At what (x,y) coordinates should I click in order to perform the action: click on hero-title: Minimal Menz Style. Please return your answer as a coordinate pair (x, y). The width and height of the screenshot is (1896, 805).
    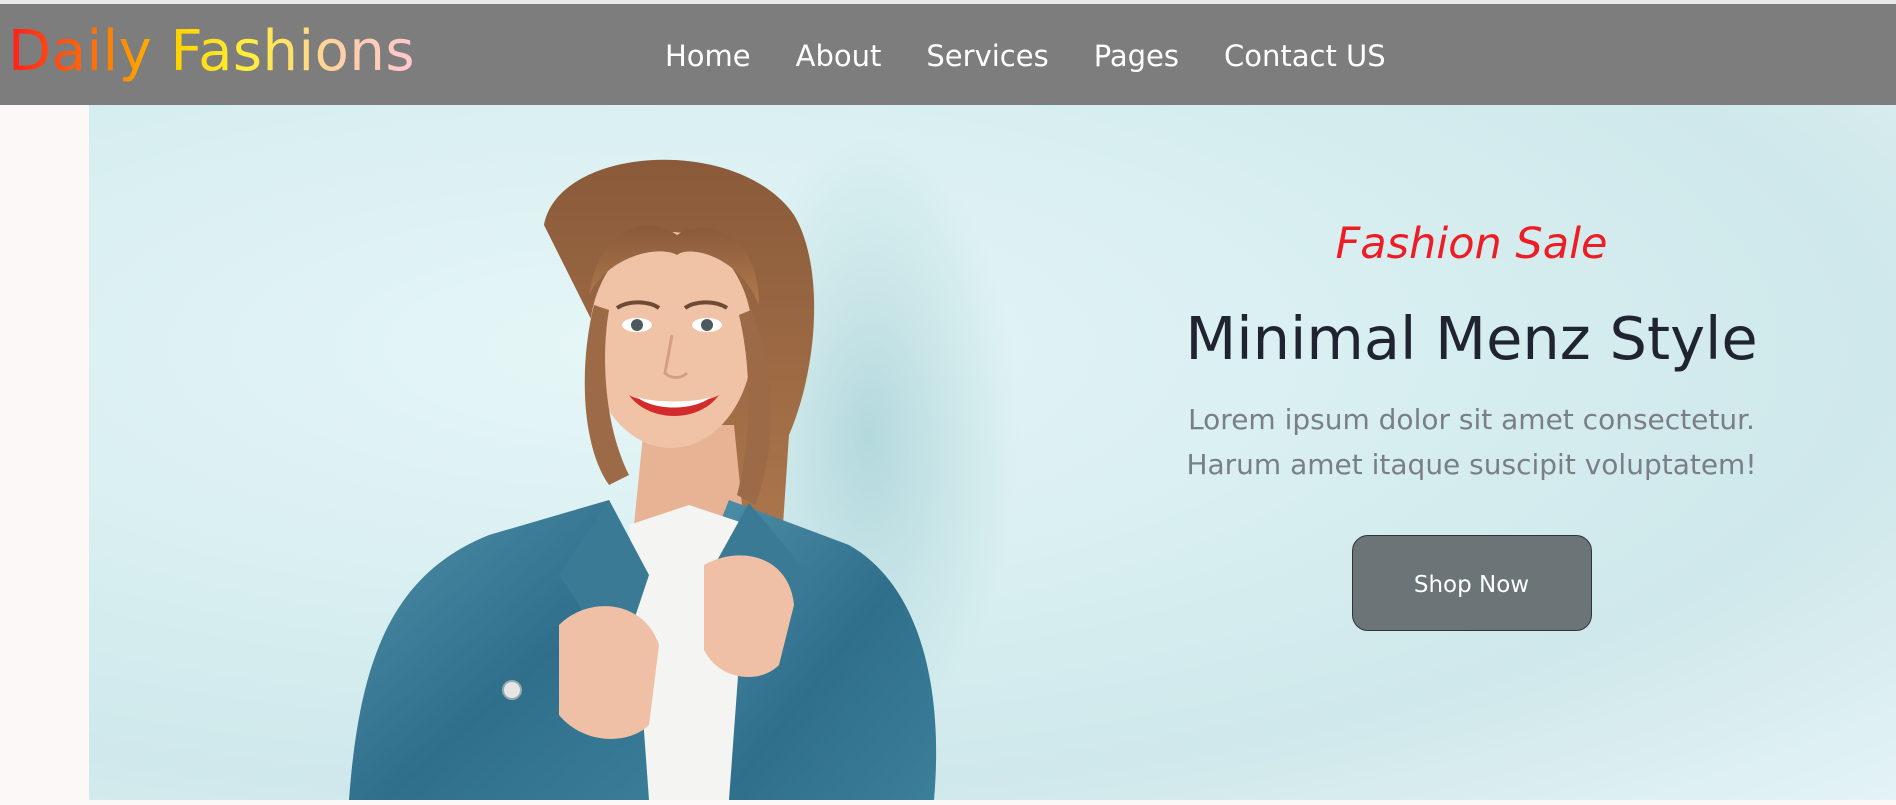
    Looking at the image, I should click on (1471, 338).